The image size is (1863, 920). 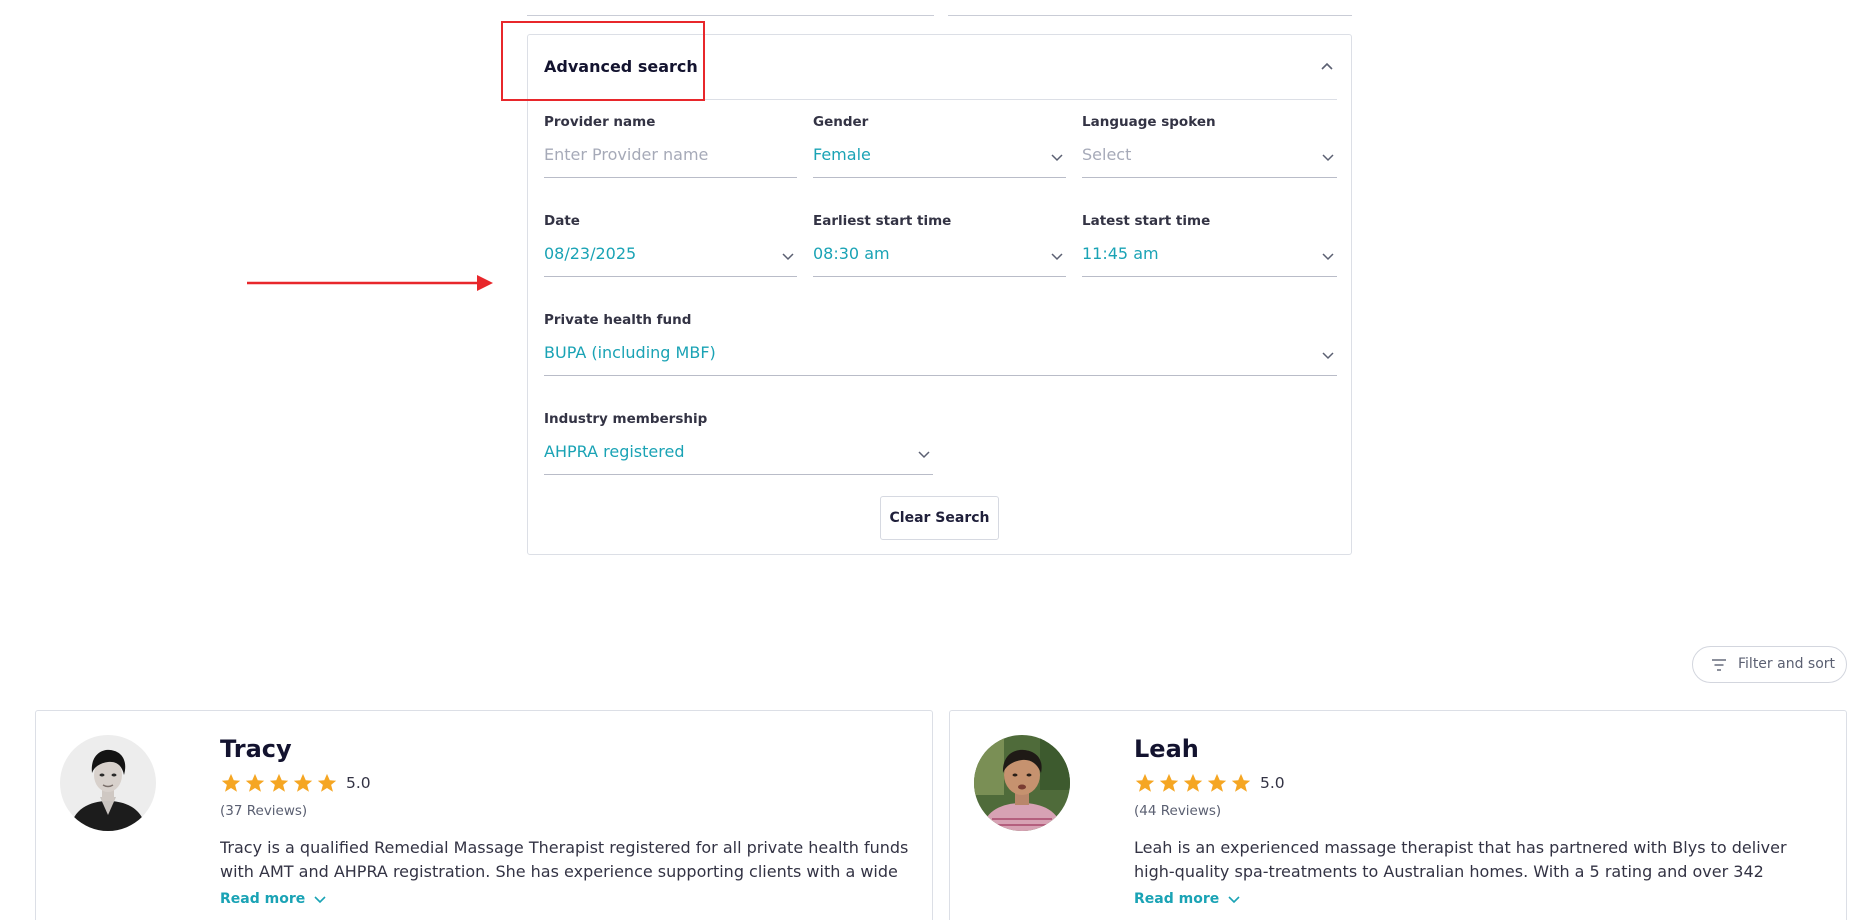 What do you see at coordinates (600, 122) in the screenshot?
I see `provider-name-label: Provider name` at bounding box center [600, 122].